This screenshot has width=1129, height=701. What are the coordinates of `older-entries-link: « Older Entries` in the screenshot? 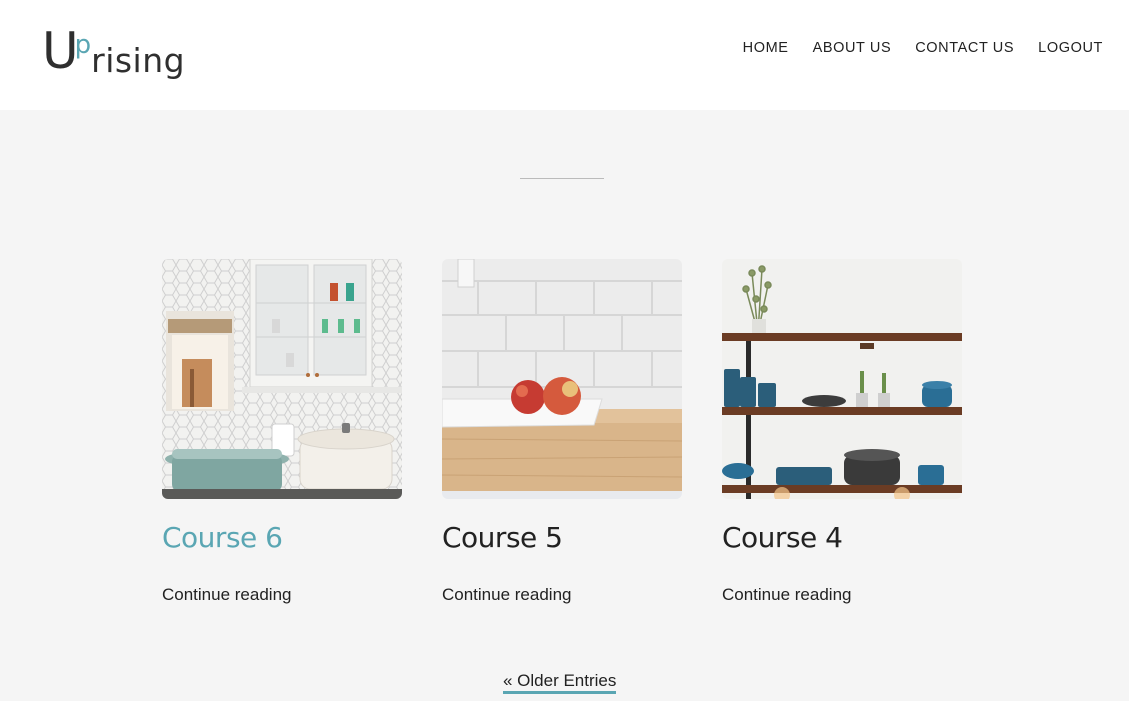 It's located at (560, 682).